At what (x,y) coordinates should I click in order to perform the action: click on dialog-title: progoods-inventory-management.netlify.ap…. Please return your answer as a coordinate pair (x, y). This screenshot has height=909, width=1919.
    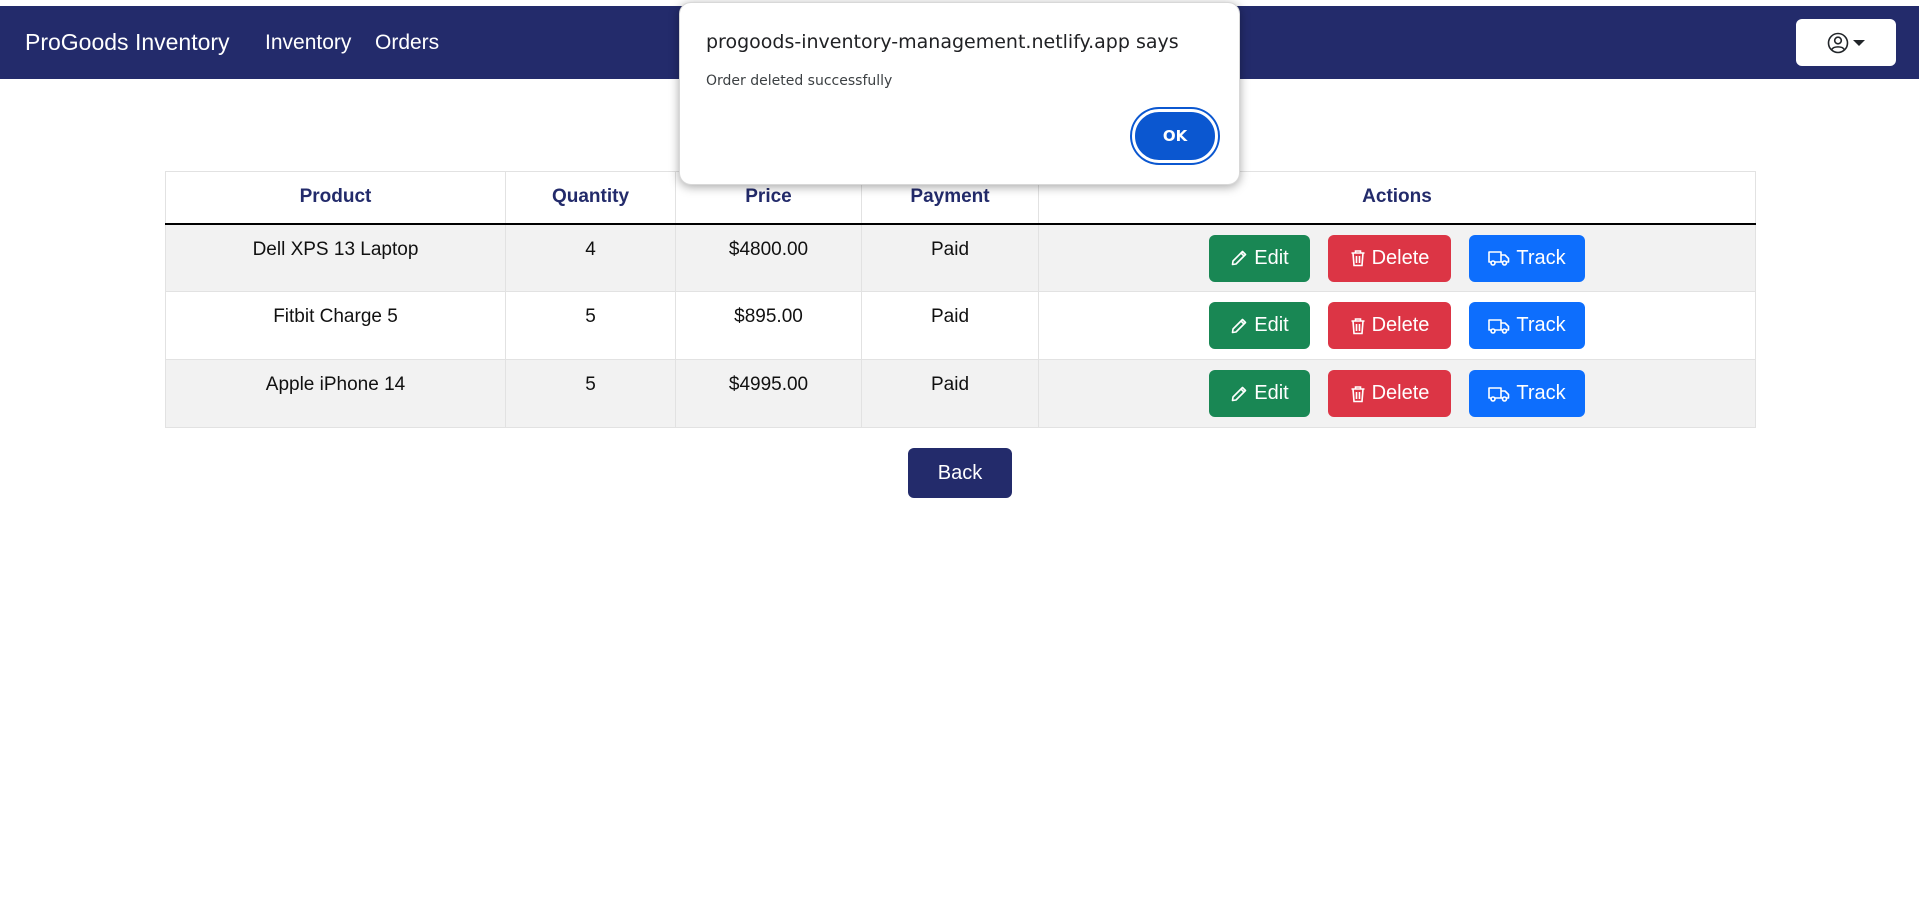
    Looking at the image, I should click on (942, 42).